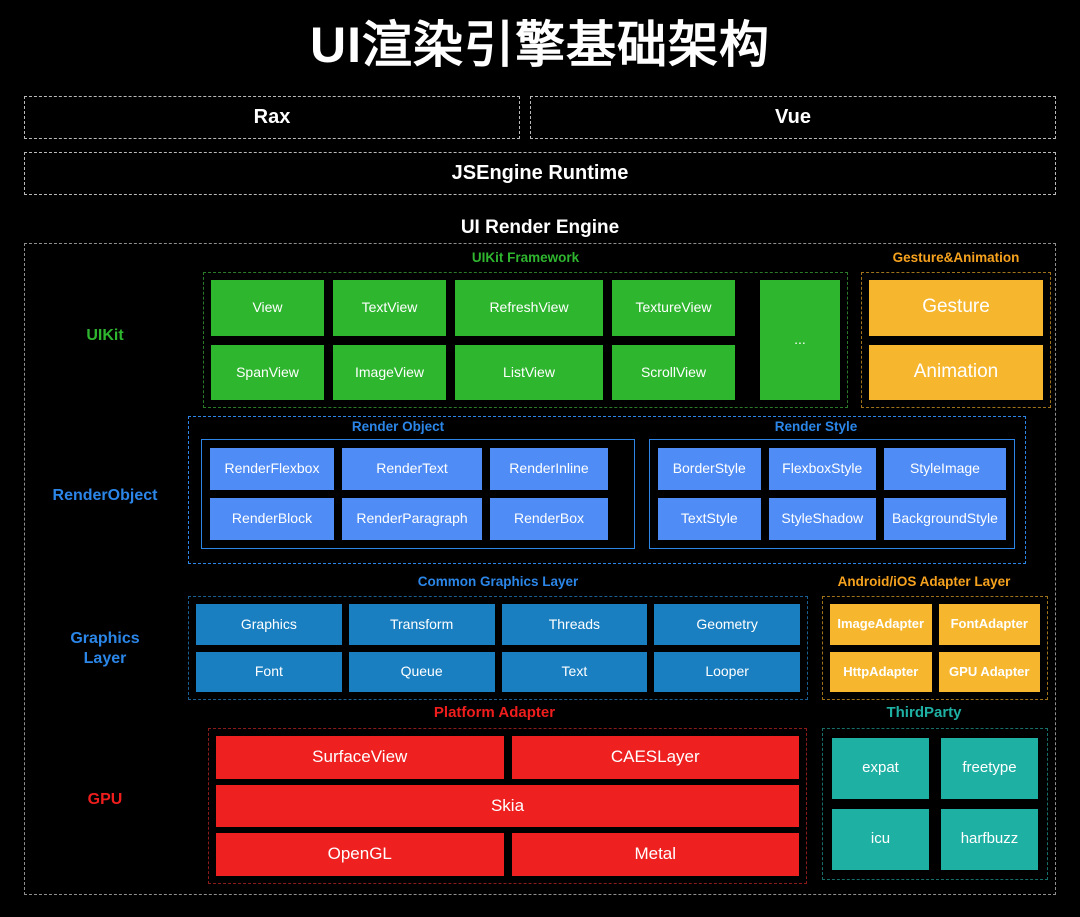 The height and width of the screenshot is (917, 1080). I want to click on group-caption-adapter-layer: Android/iOS Adapter Layer, so click(924, 581).